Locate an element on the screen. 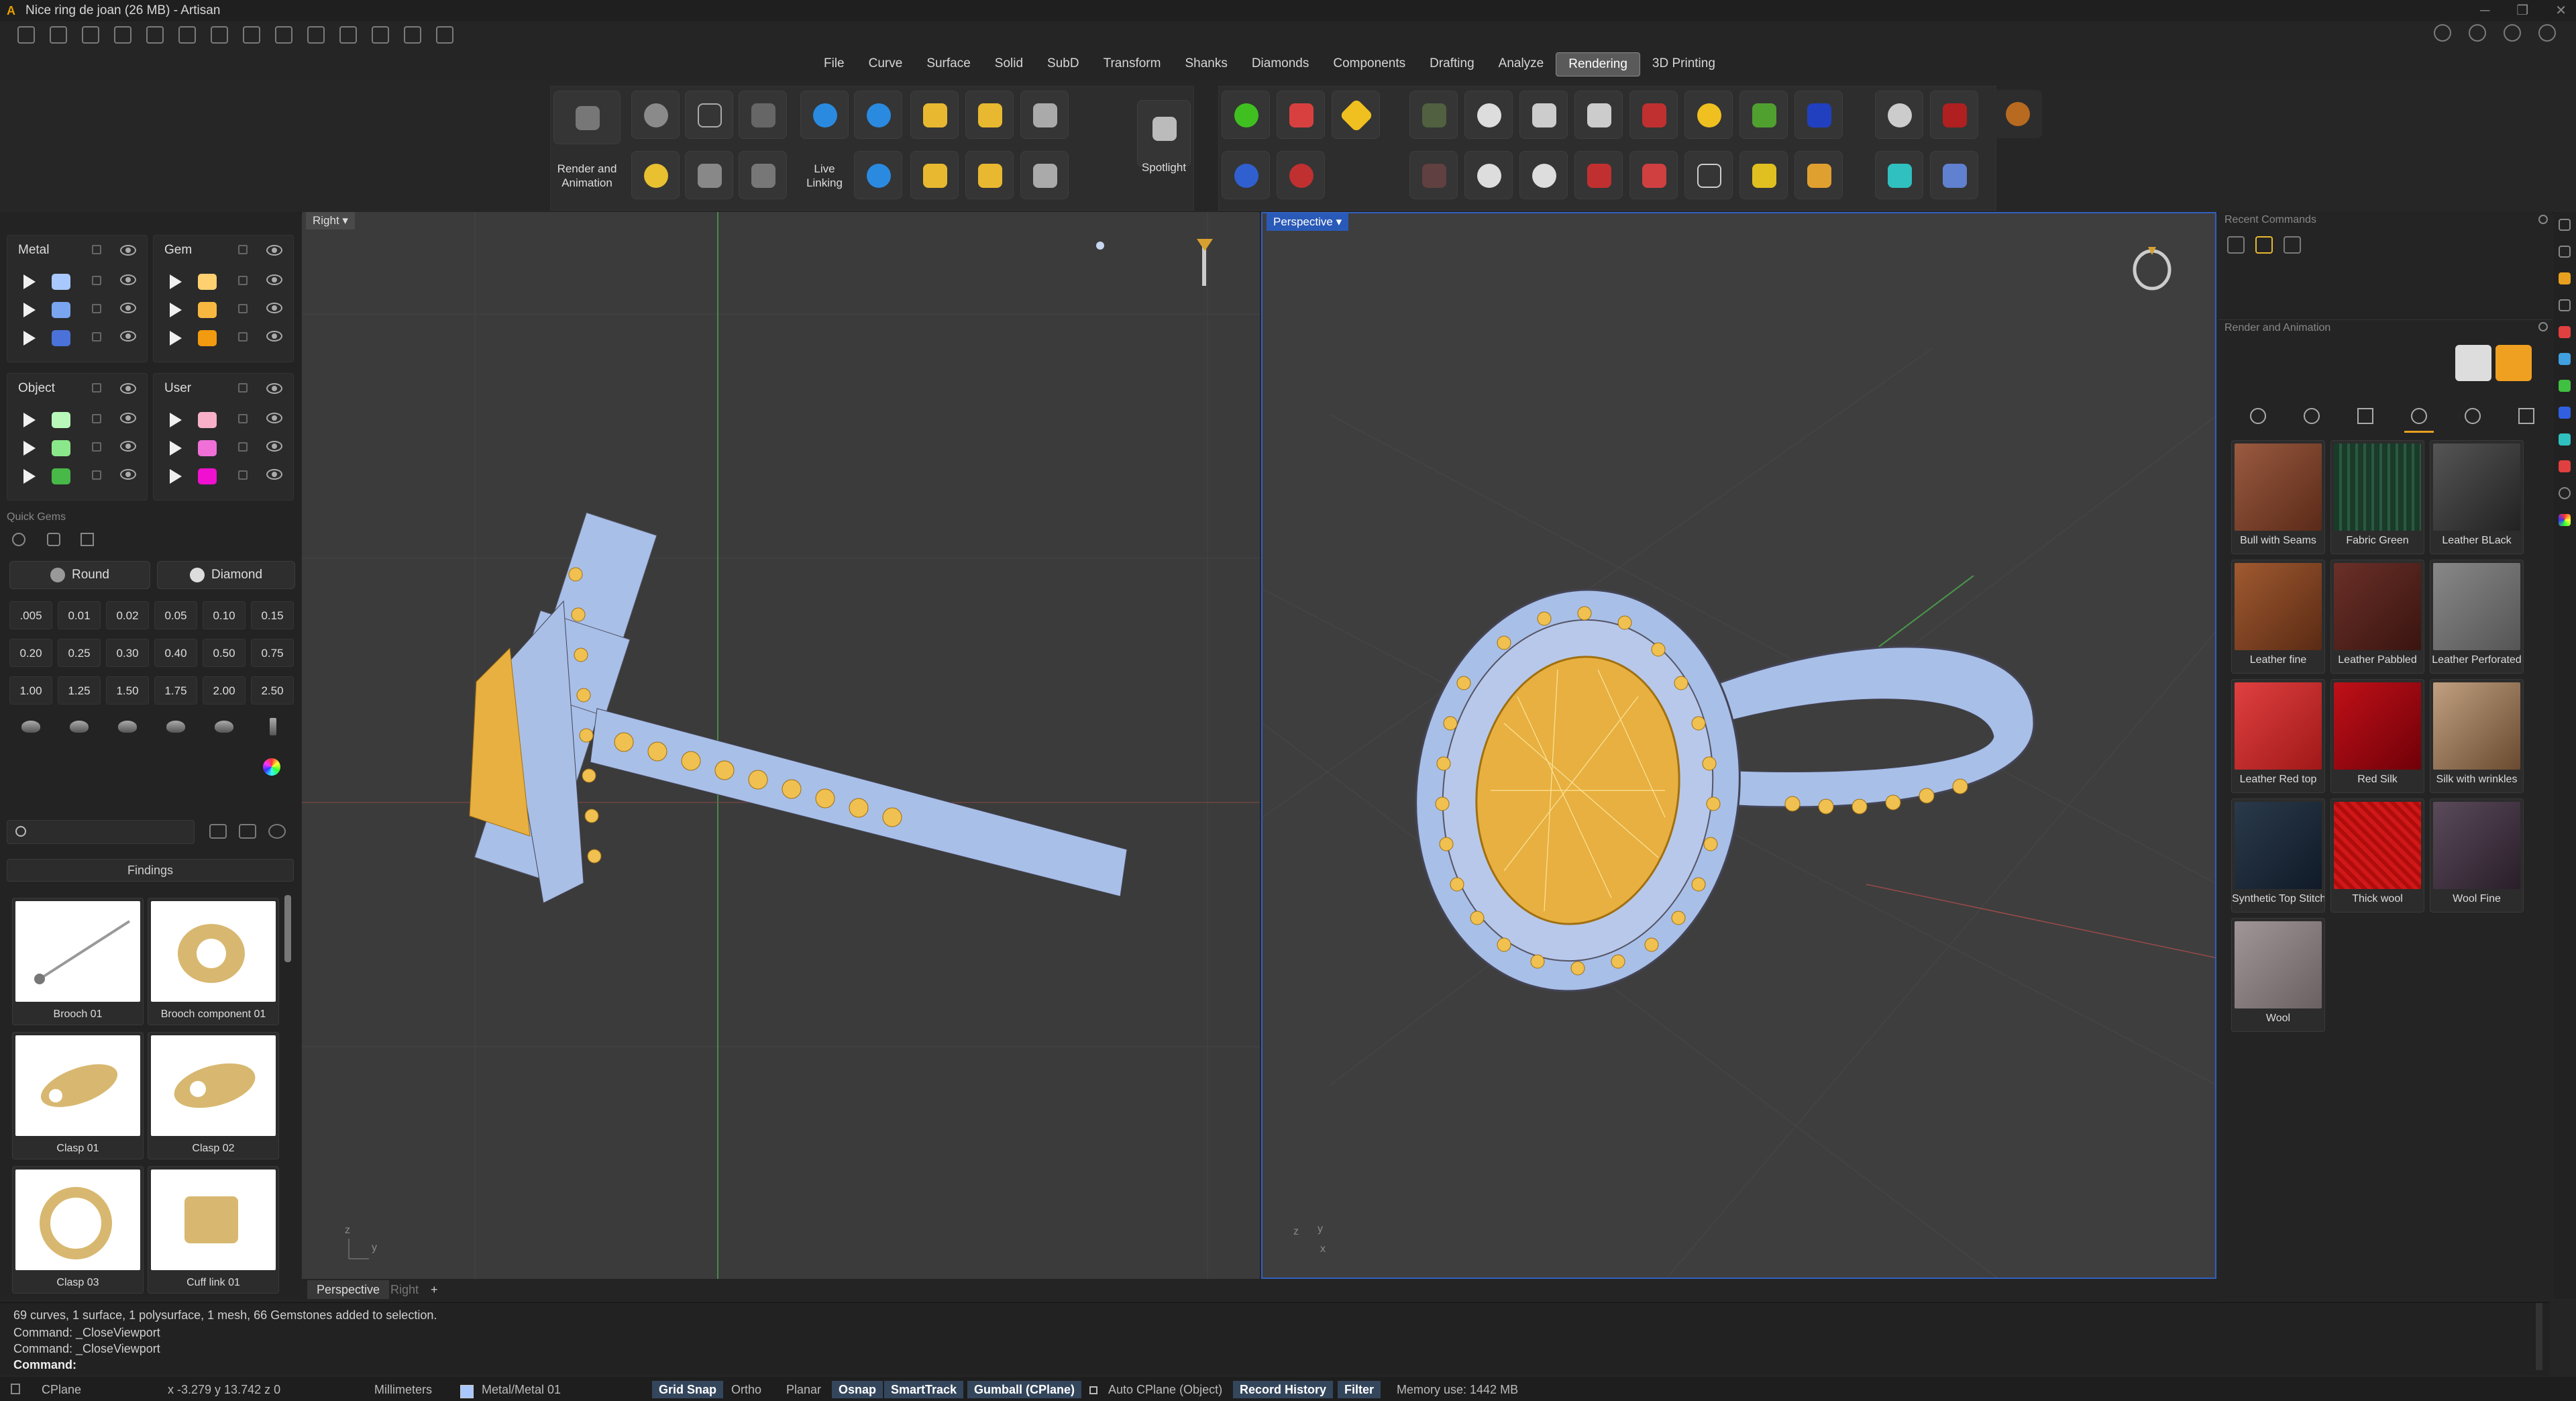  material-card: Leather BLack is located at coordinates (2477, 497).